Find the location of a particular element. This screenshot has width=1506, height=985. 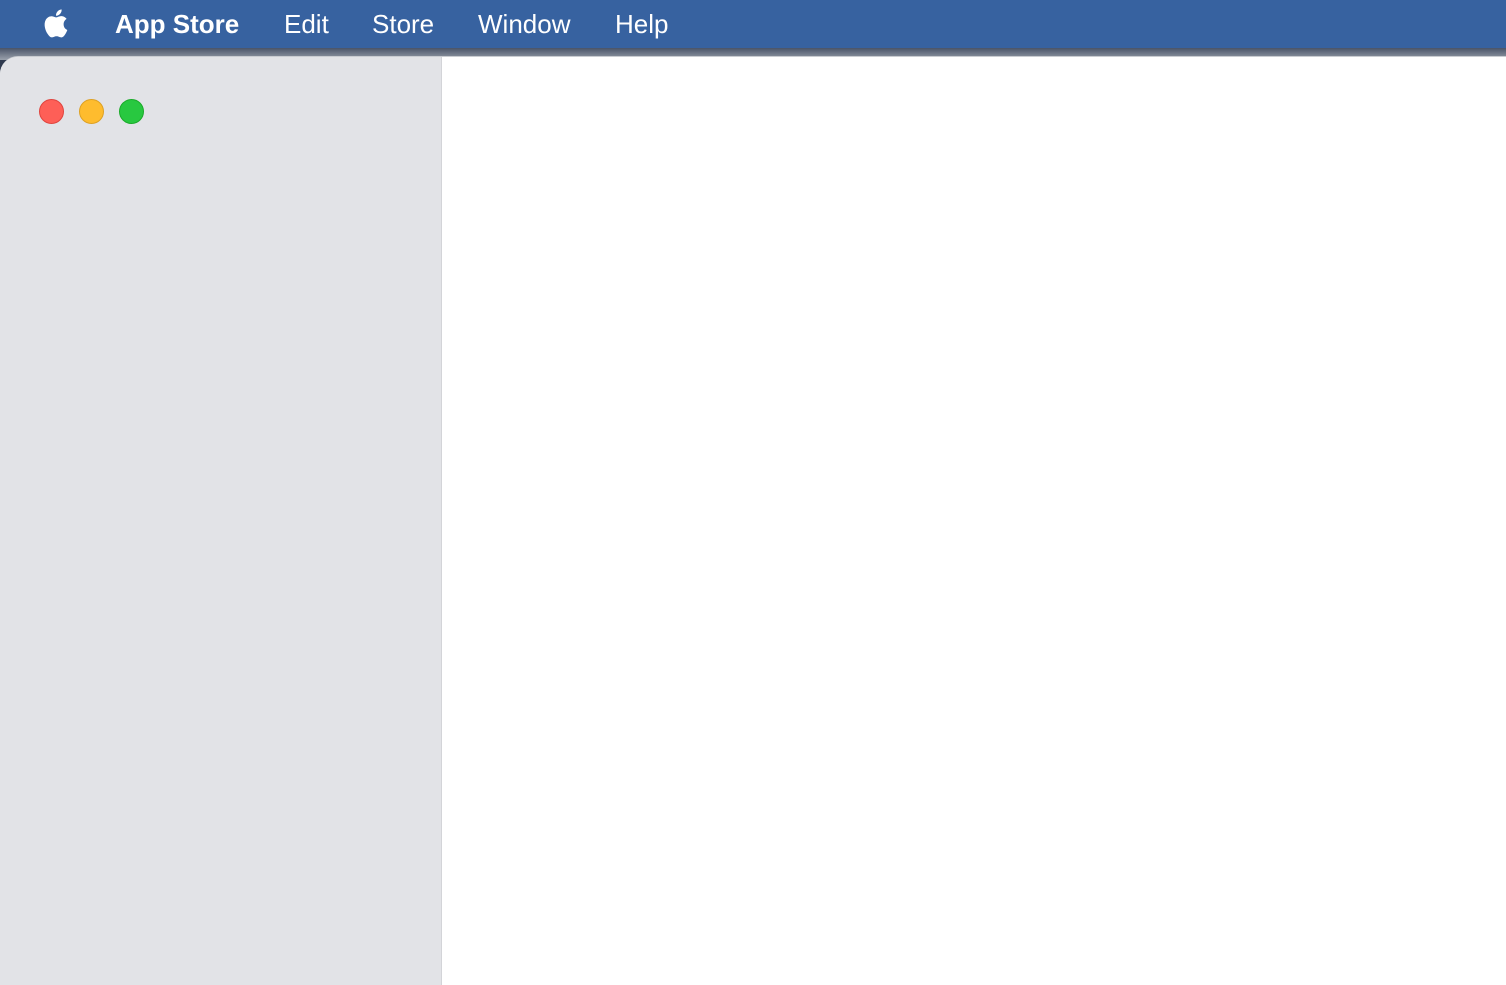

menu-store: Store is located at coordinates (403, 24).